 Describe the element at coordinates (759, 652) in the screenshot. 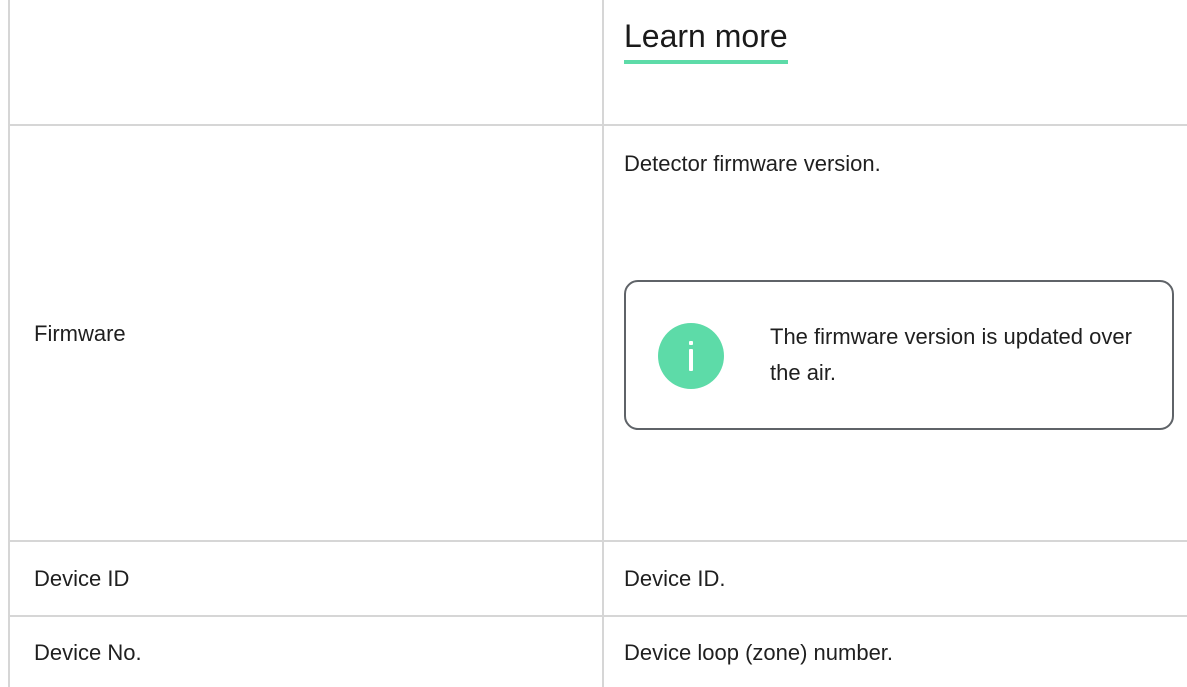

I see `row-description-device-no: Device loop (zone) number.` at that location.